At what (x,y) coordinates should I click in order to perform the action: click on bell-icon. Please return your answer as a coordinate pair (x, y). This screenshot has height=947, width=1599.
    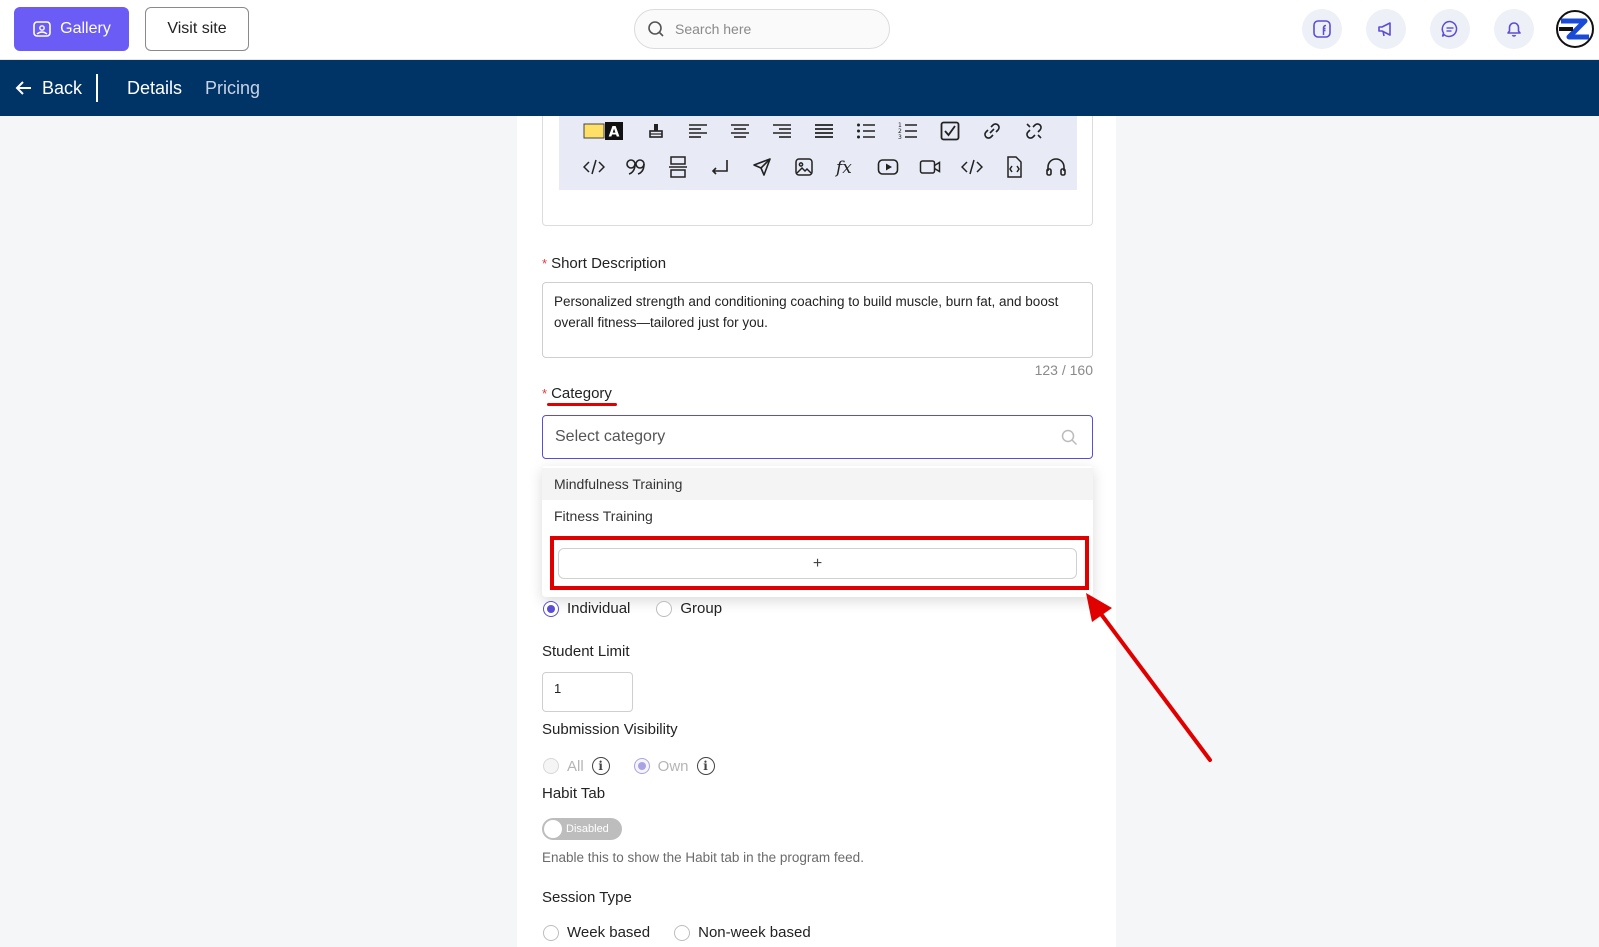
    Looking at the image, I should click on (1514, 29).